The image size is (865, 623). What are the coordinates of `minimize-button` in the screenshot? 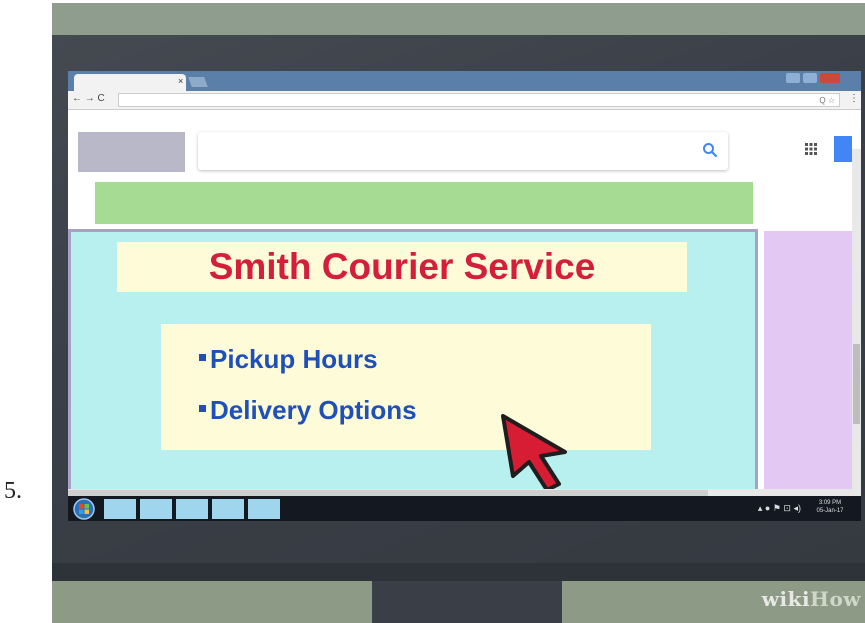 It's located at (793, 78).